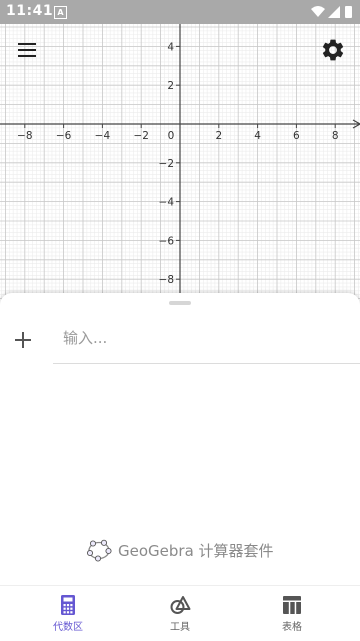 The height and width of the screenshot is (641, 360). What do you see at coordinates (180, 605) in the screenshot?
I see `shapes-tools-icon` at bounding box center [180, 605].